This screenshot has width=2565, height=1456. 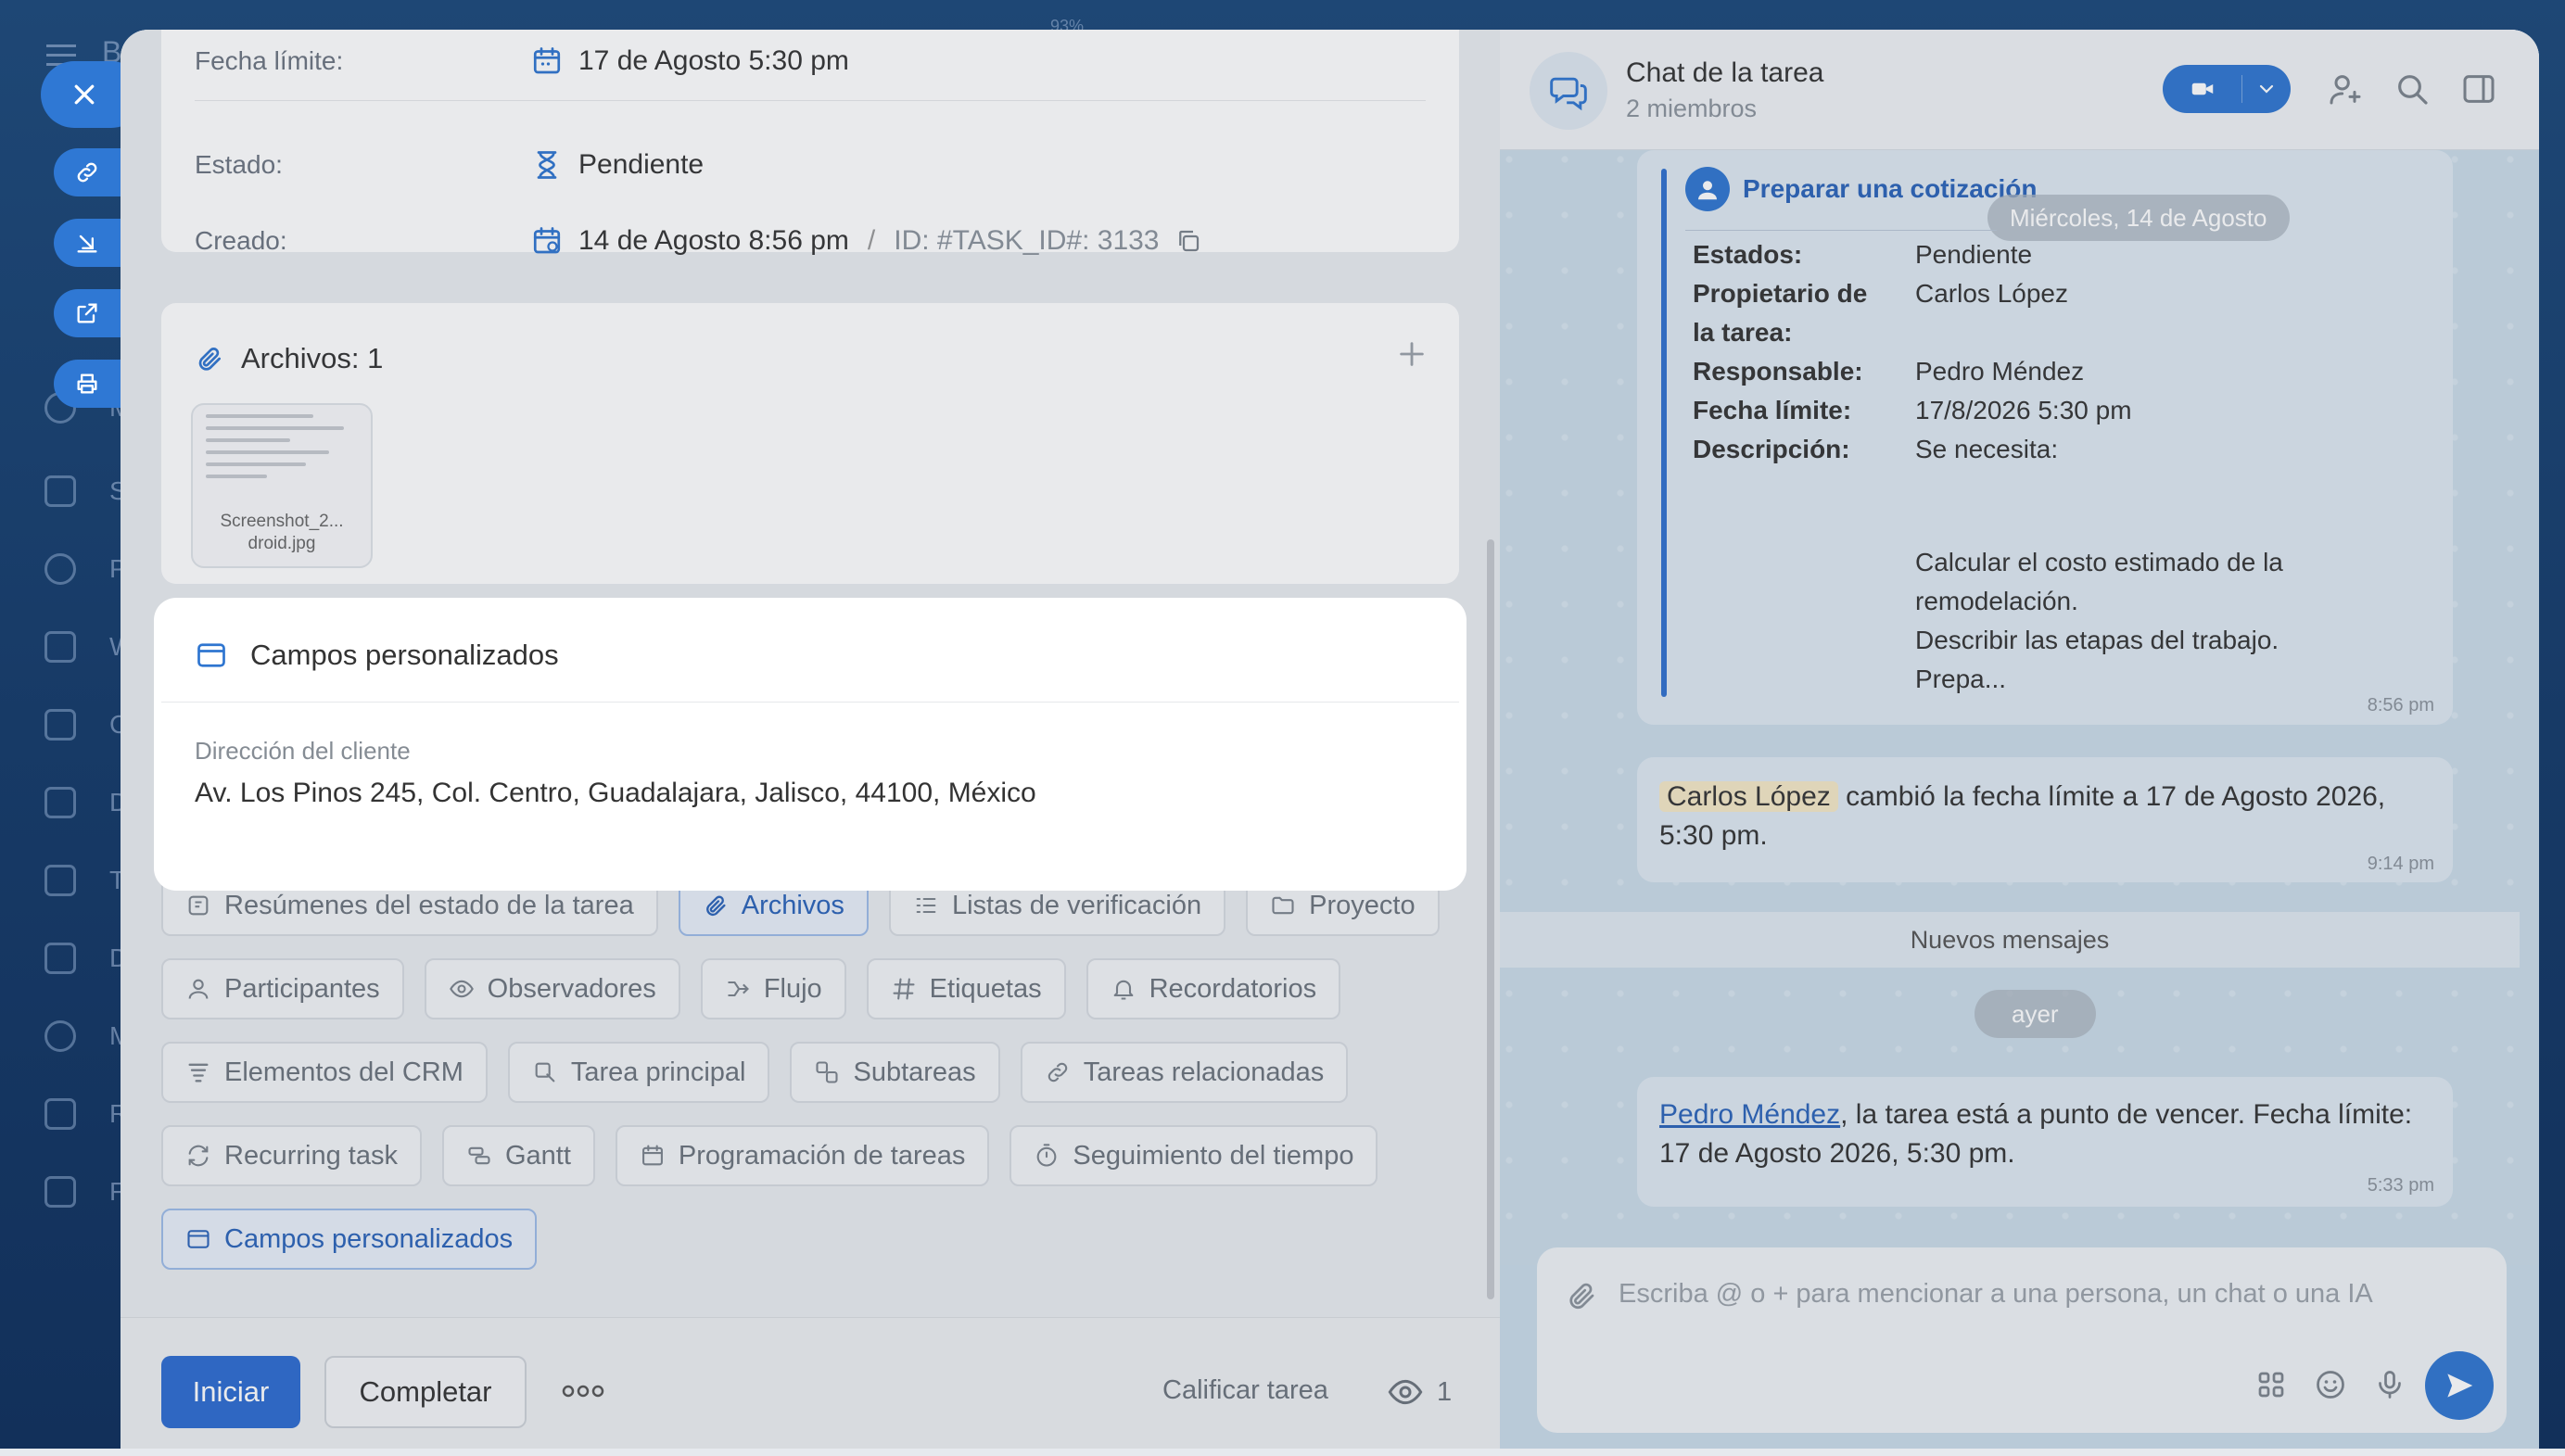 I want to click on chip-recurring-task: Recurring task, so click(x=291, y=1155).